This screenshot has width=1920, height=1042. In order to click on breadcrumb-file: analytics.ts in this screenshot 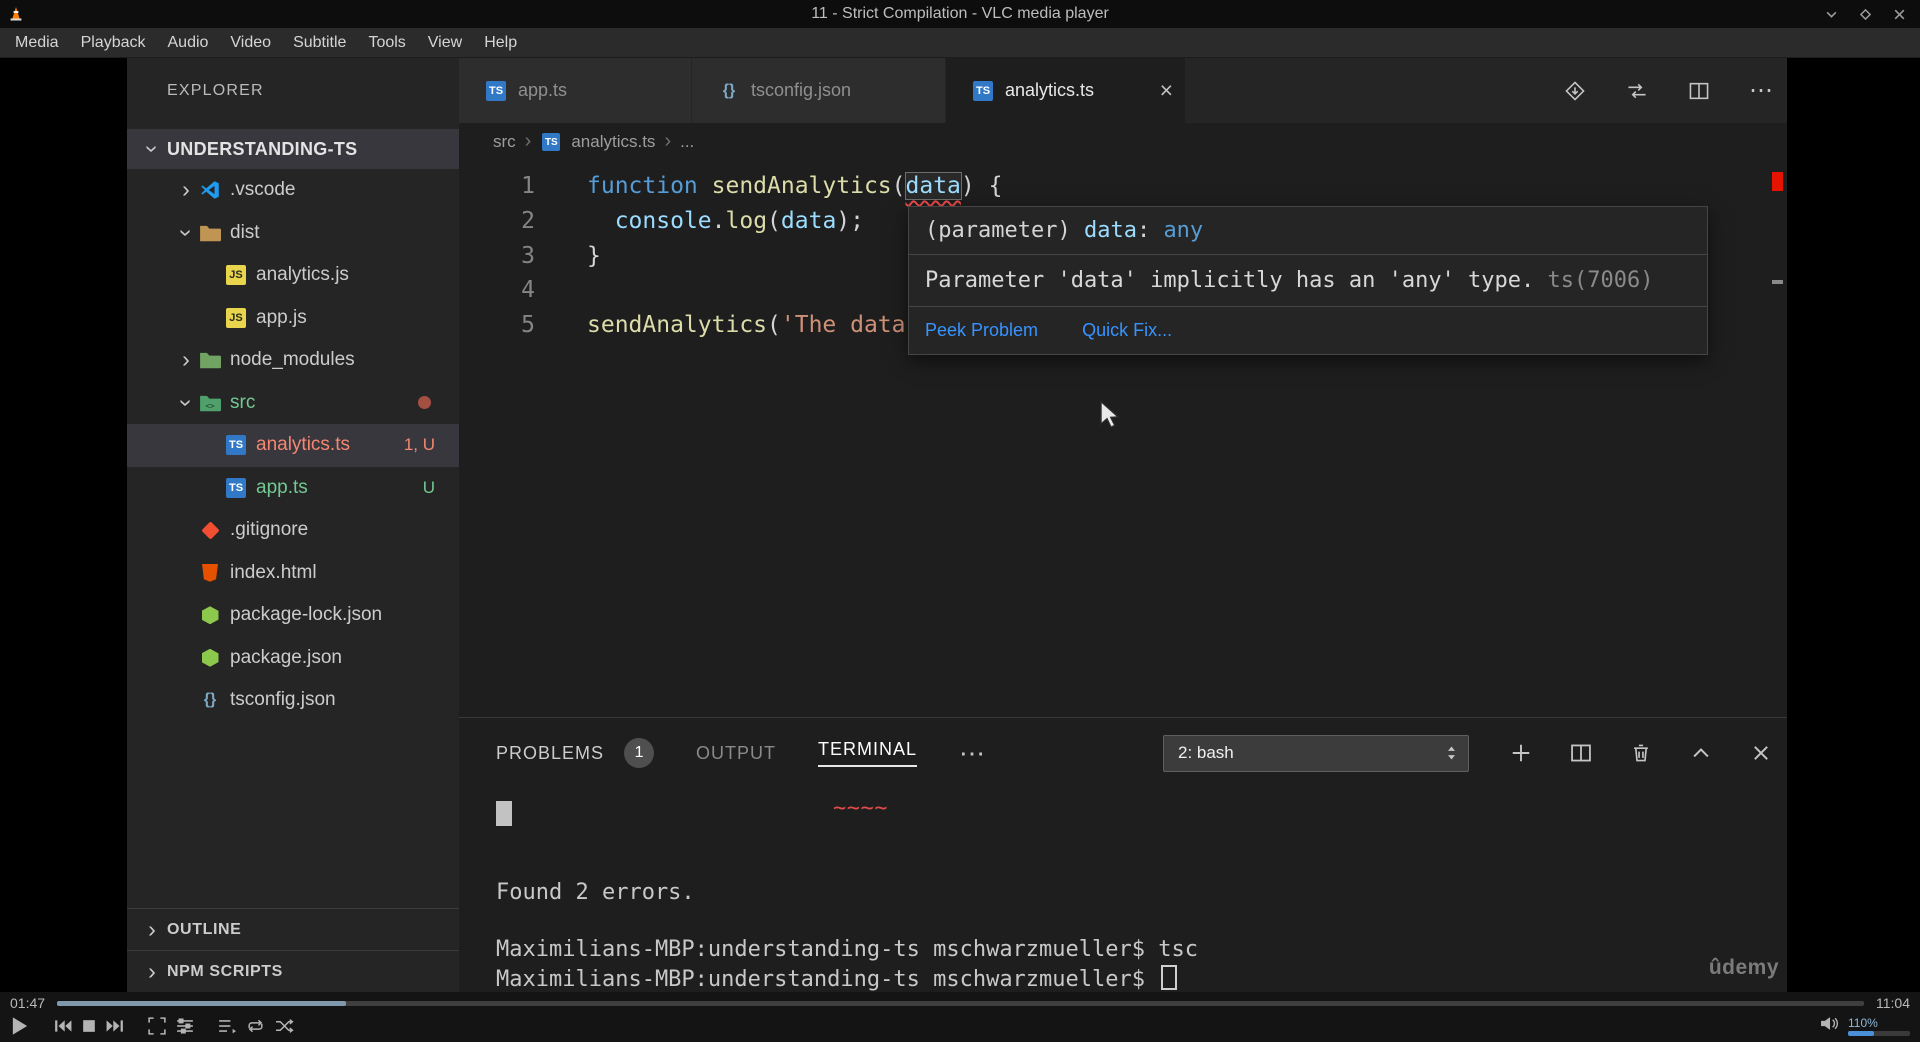, I will do `click(613, 142)`.